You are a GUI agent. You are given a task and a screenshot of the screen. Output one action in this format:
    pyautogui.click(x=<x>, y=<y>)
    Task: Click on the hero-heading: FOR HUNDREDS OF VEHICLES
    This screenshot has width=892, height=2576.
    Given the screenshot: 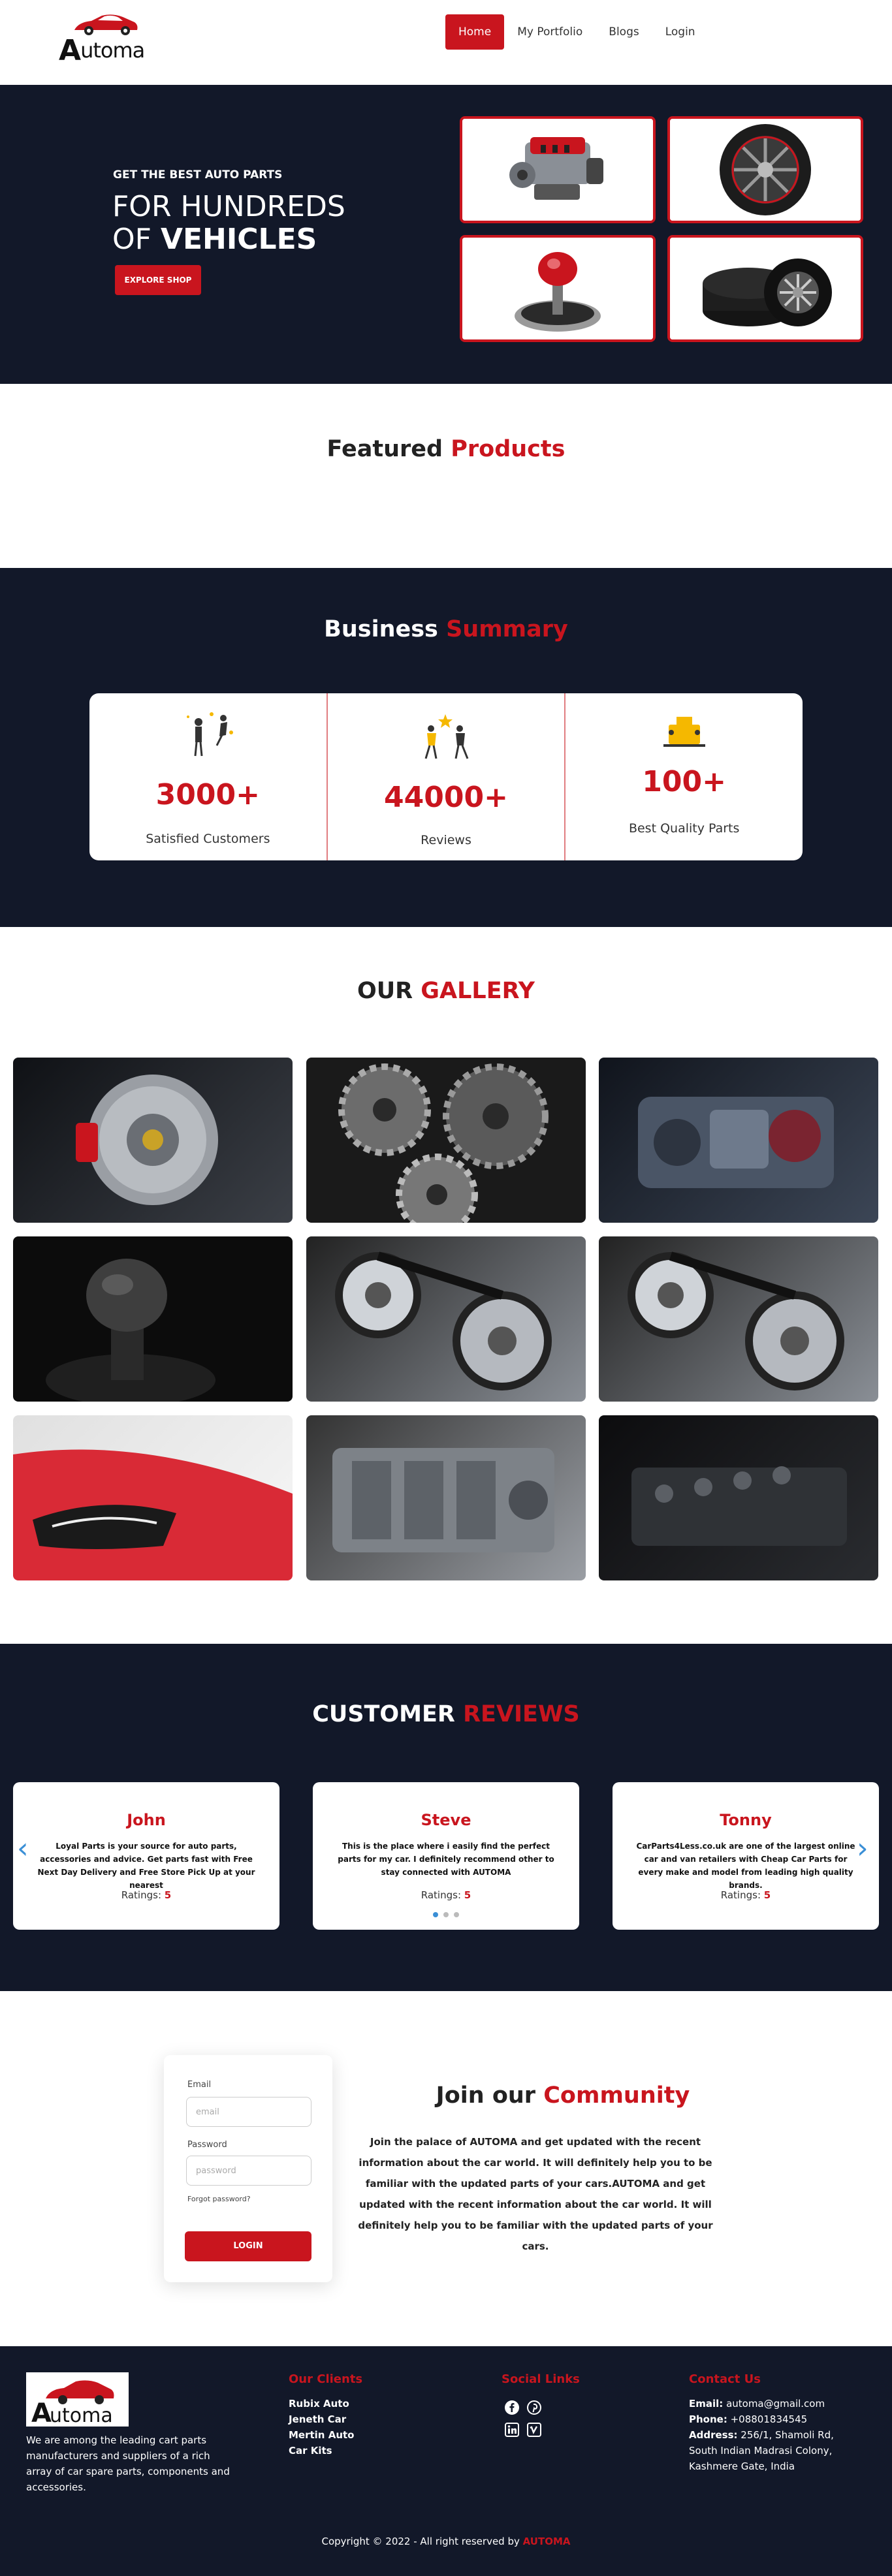 What is the action you would take?
    pyautogui.click(x=228, y=223)
    